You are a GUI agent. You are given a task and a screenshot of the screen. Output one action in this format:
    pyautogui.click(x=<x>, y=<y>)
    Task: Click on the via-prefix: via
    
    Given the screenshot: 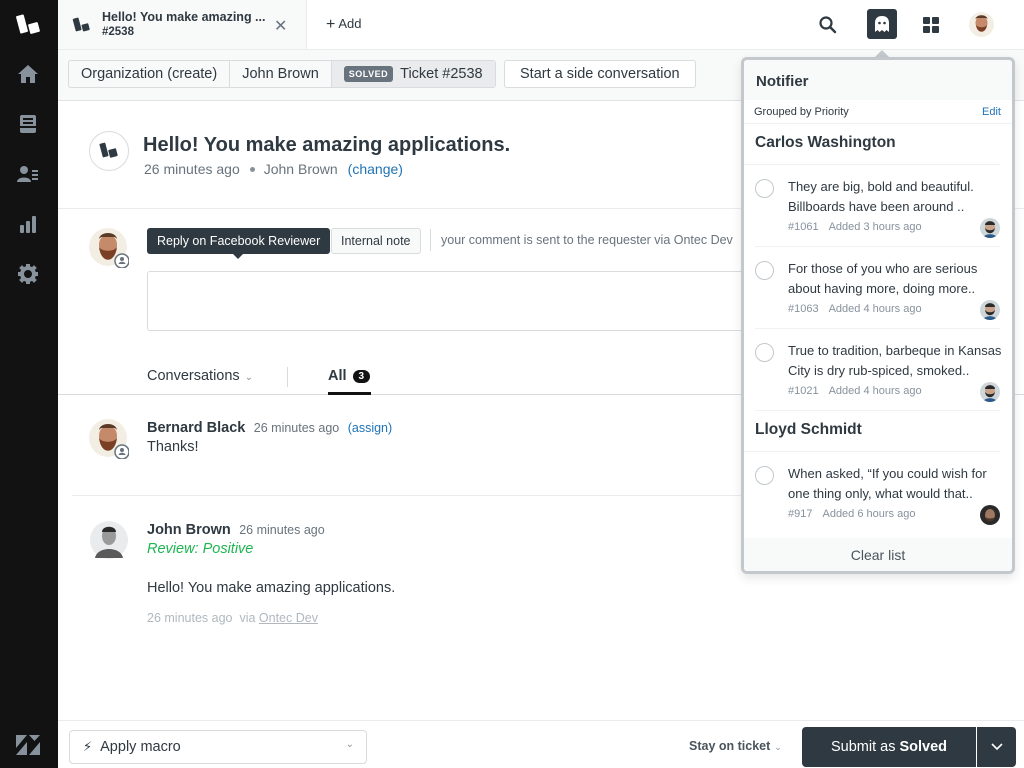 What is the action you would take?
    pyautogui.click(x=247, y=618)
    